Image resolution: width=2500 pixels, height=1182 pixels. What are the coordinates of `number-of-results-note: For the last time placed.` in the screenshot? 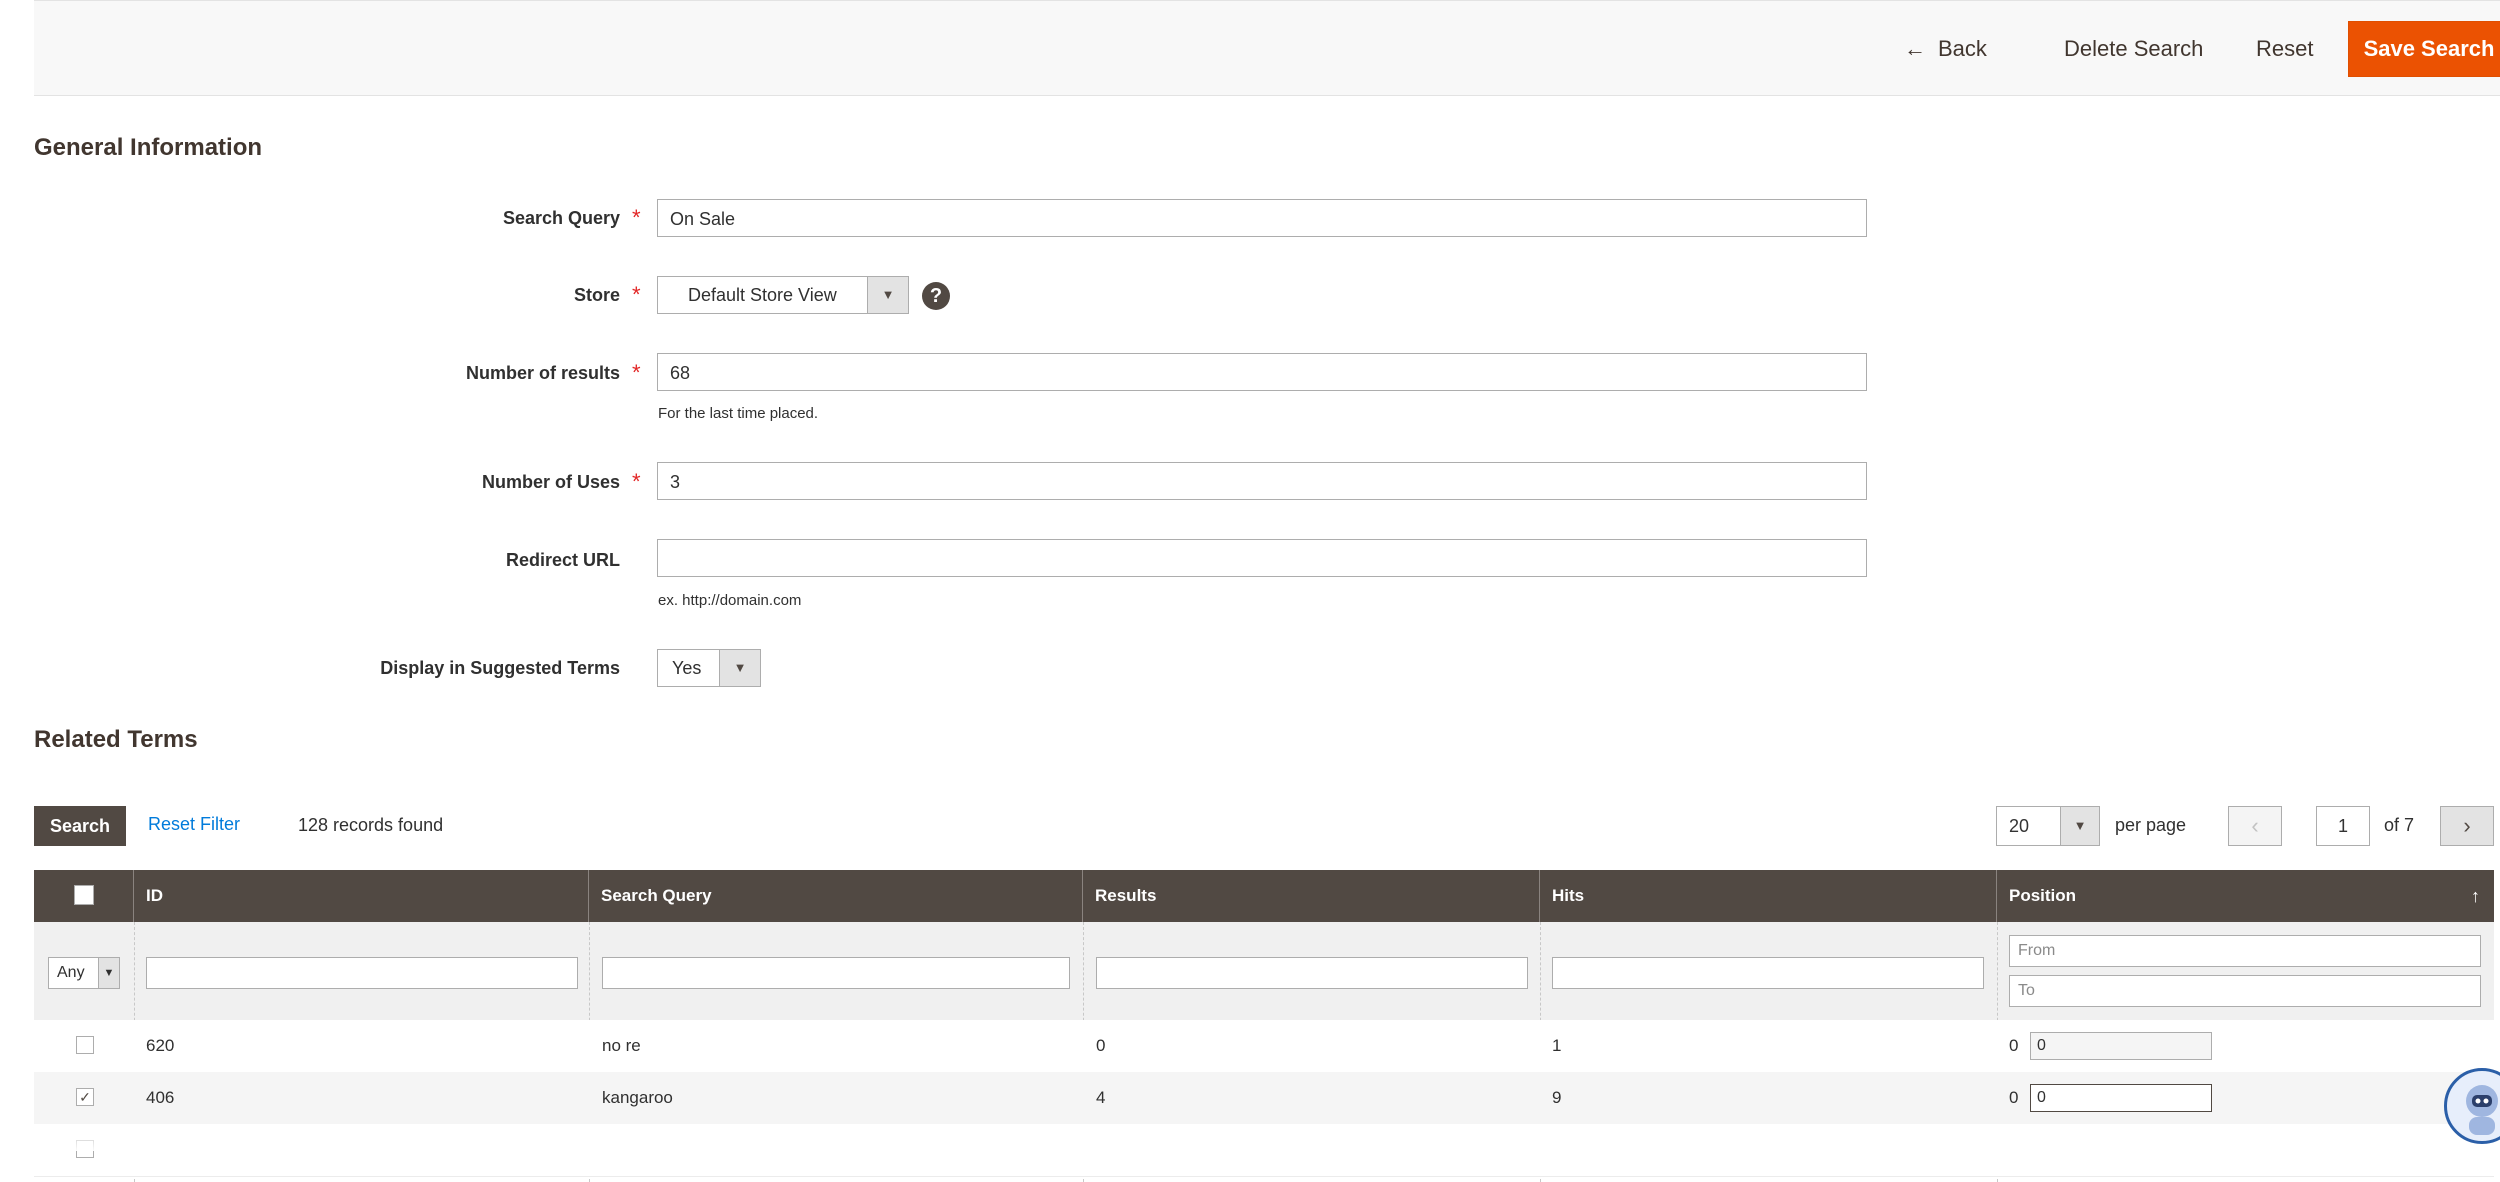 It's located at (738, 413).